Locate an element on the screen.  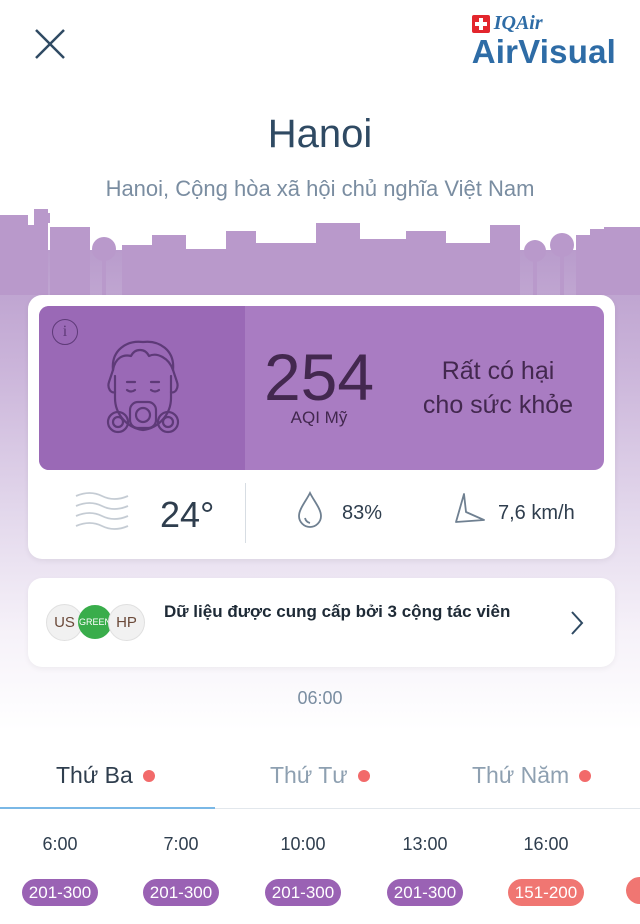
logo-brand-main: AirVisual is located at coordinates (543, 51).